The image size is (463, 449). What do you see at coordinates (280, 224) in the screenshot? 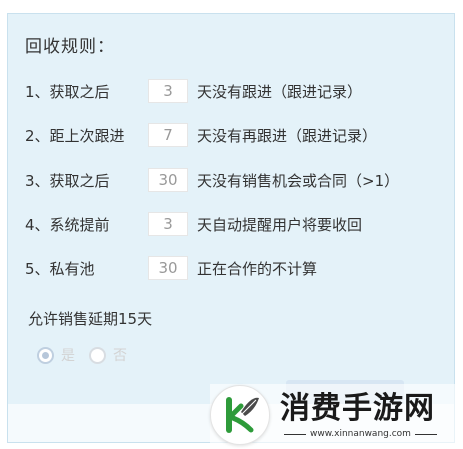
I see `rule-description: 天自动提醒用户将要收回` at bounding box center [280, 224].